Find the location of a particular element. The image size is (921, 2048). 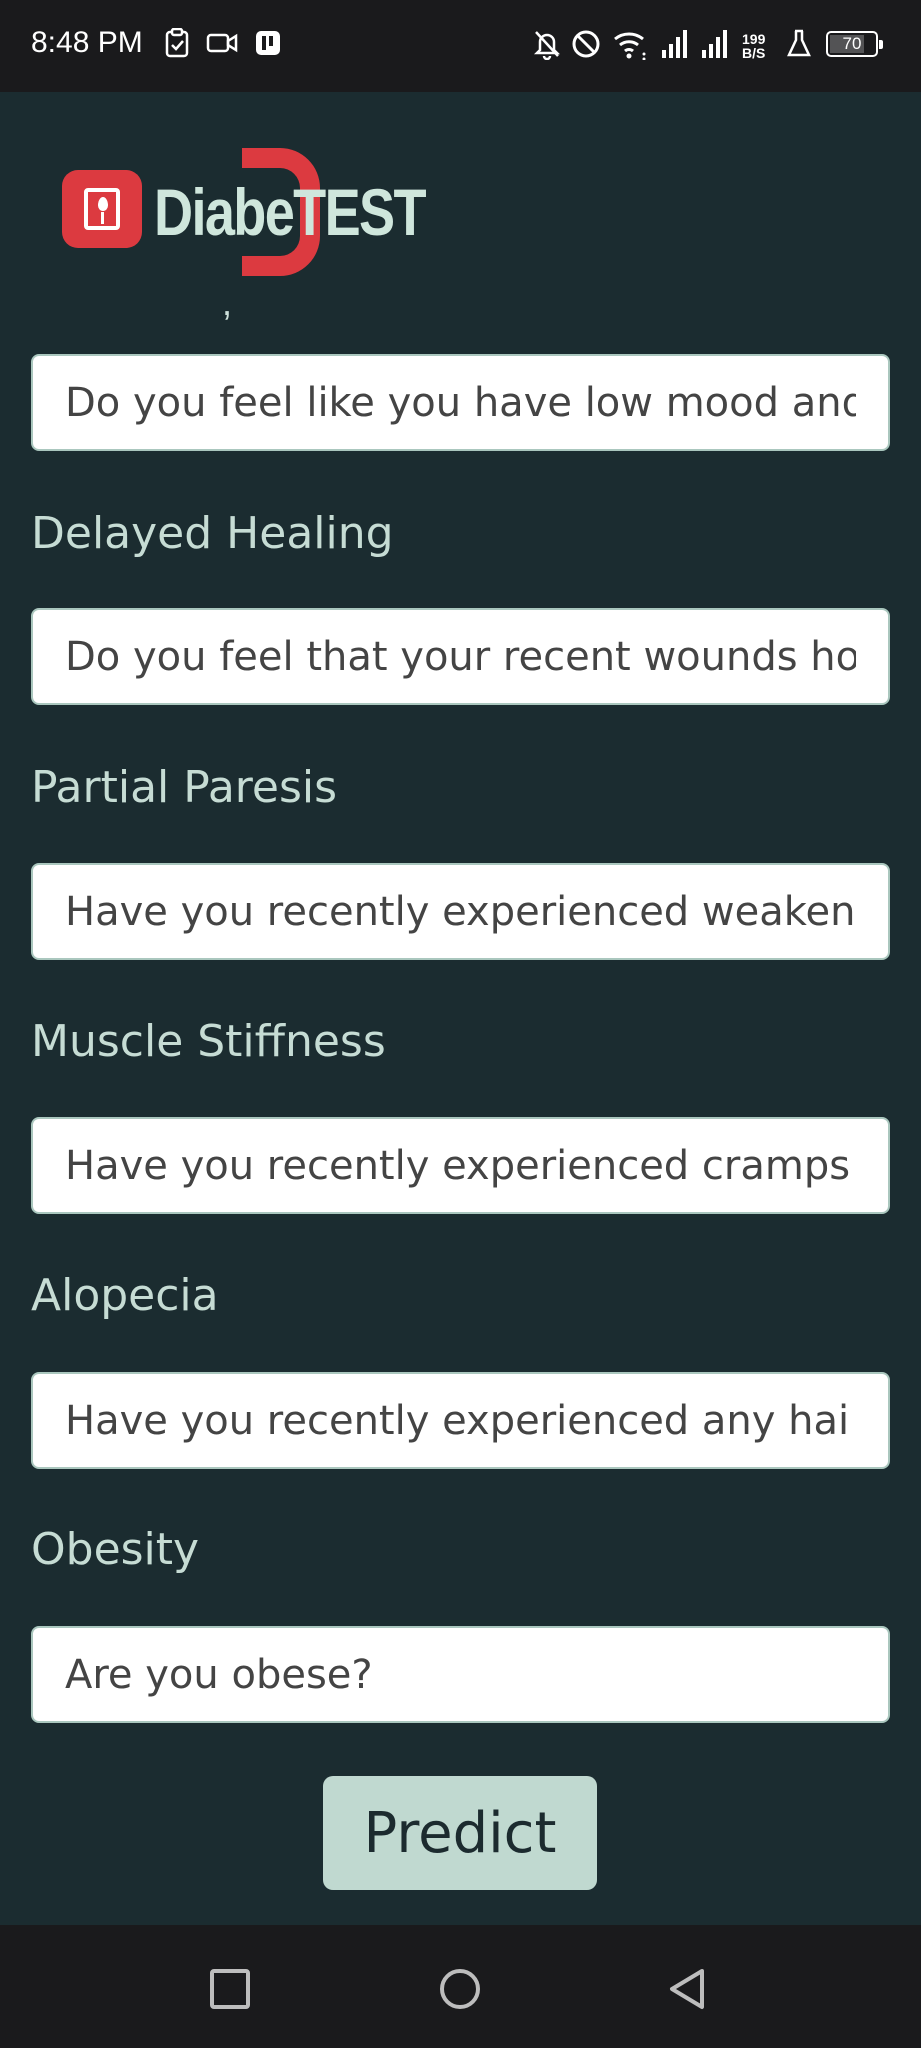

home-circle-icon is located at coordinates (460, 1989).